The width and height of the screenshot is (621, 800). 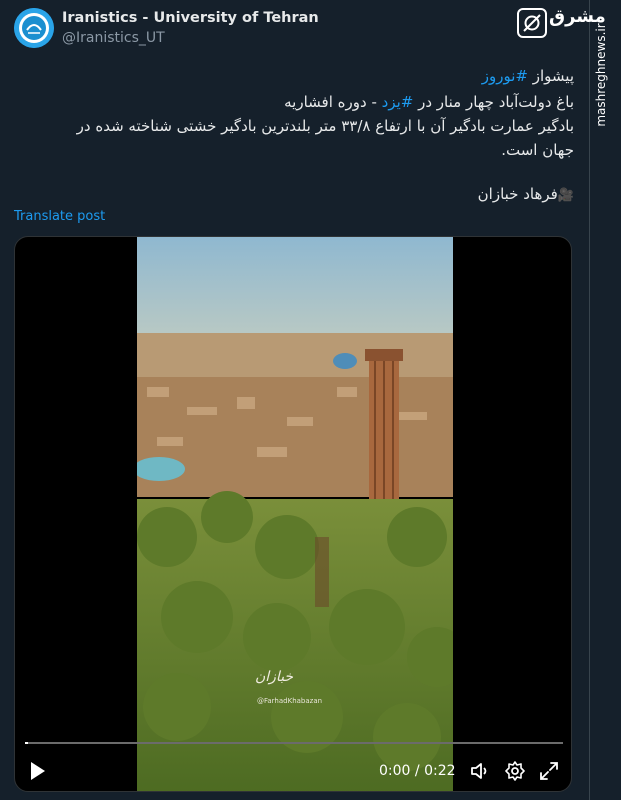 I want to click on brand-url-text: mashreghnews.ir, so click(x=601, y=75).